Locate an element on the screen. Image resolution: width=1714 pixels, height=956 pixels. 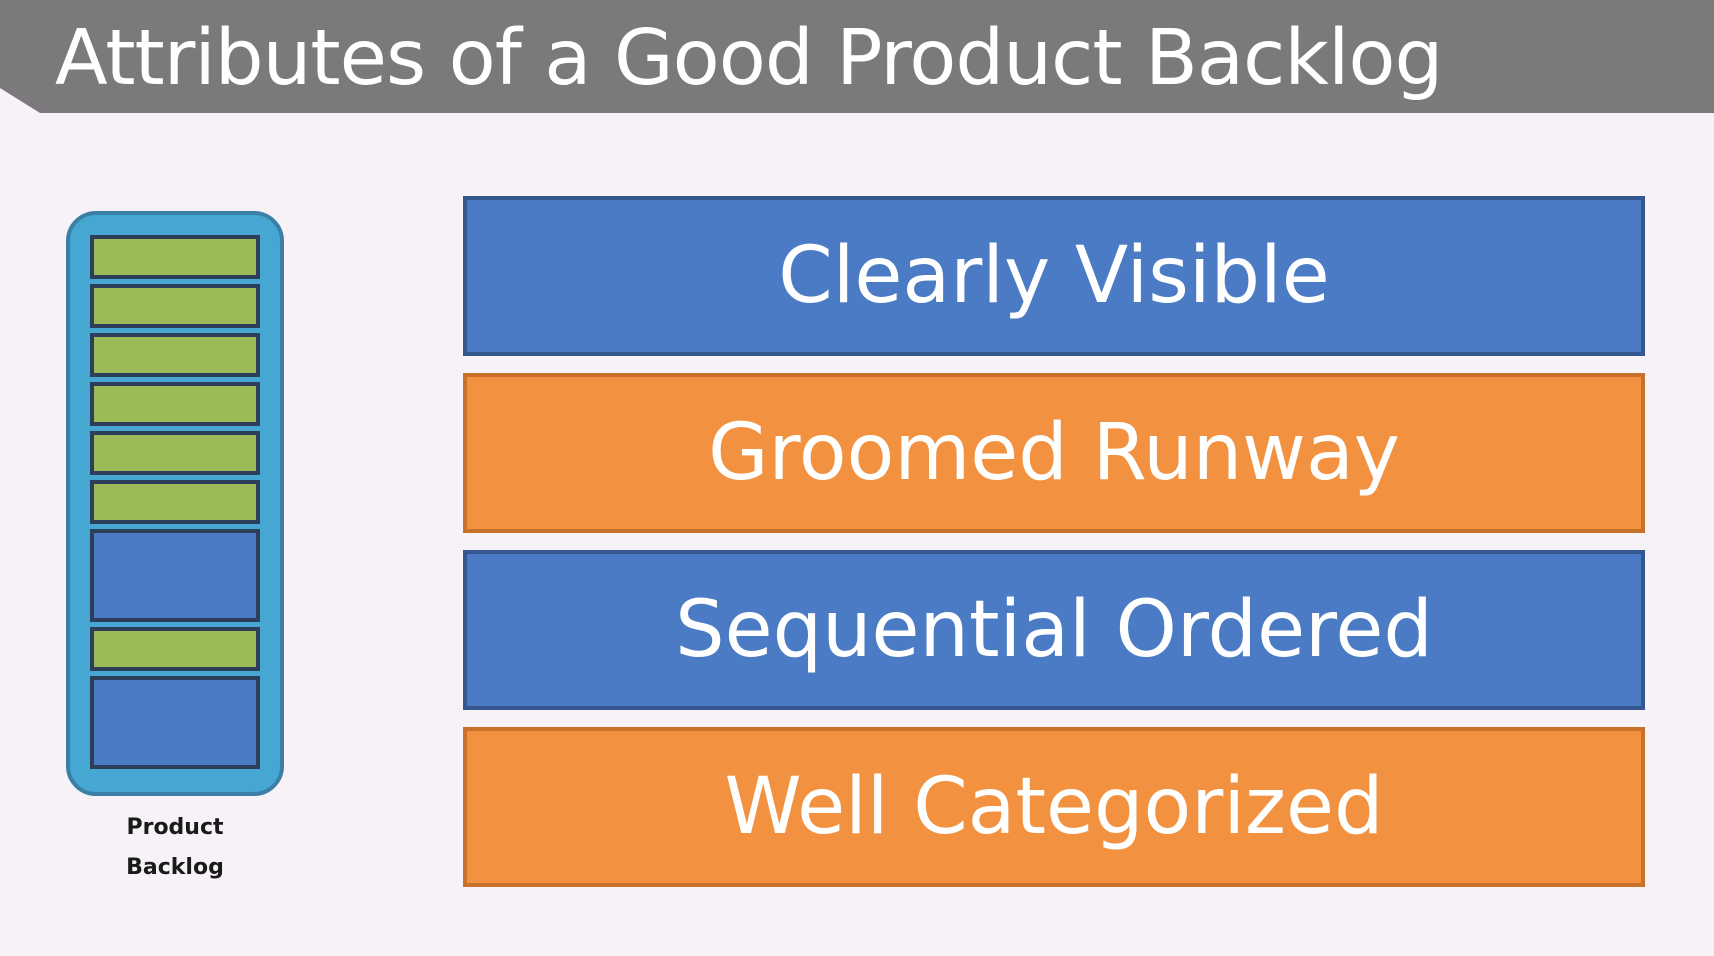
product-backlog-label: Product Backlog is located at coordinates (175, 848).